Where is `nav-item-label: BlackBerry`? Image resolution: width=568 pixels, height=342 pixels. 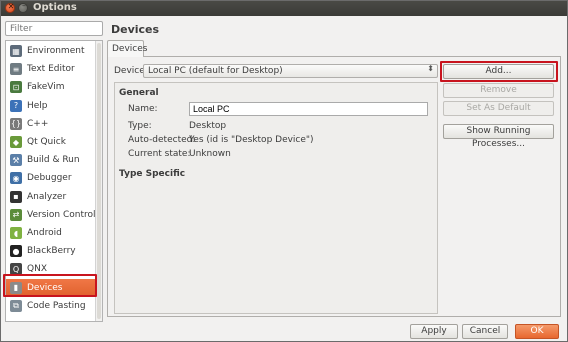 nav-item-label: BlackBerry is located at coordinates (51, 251).